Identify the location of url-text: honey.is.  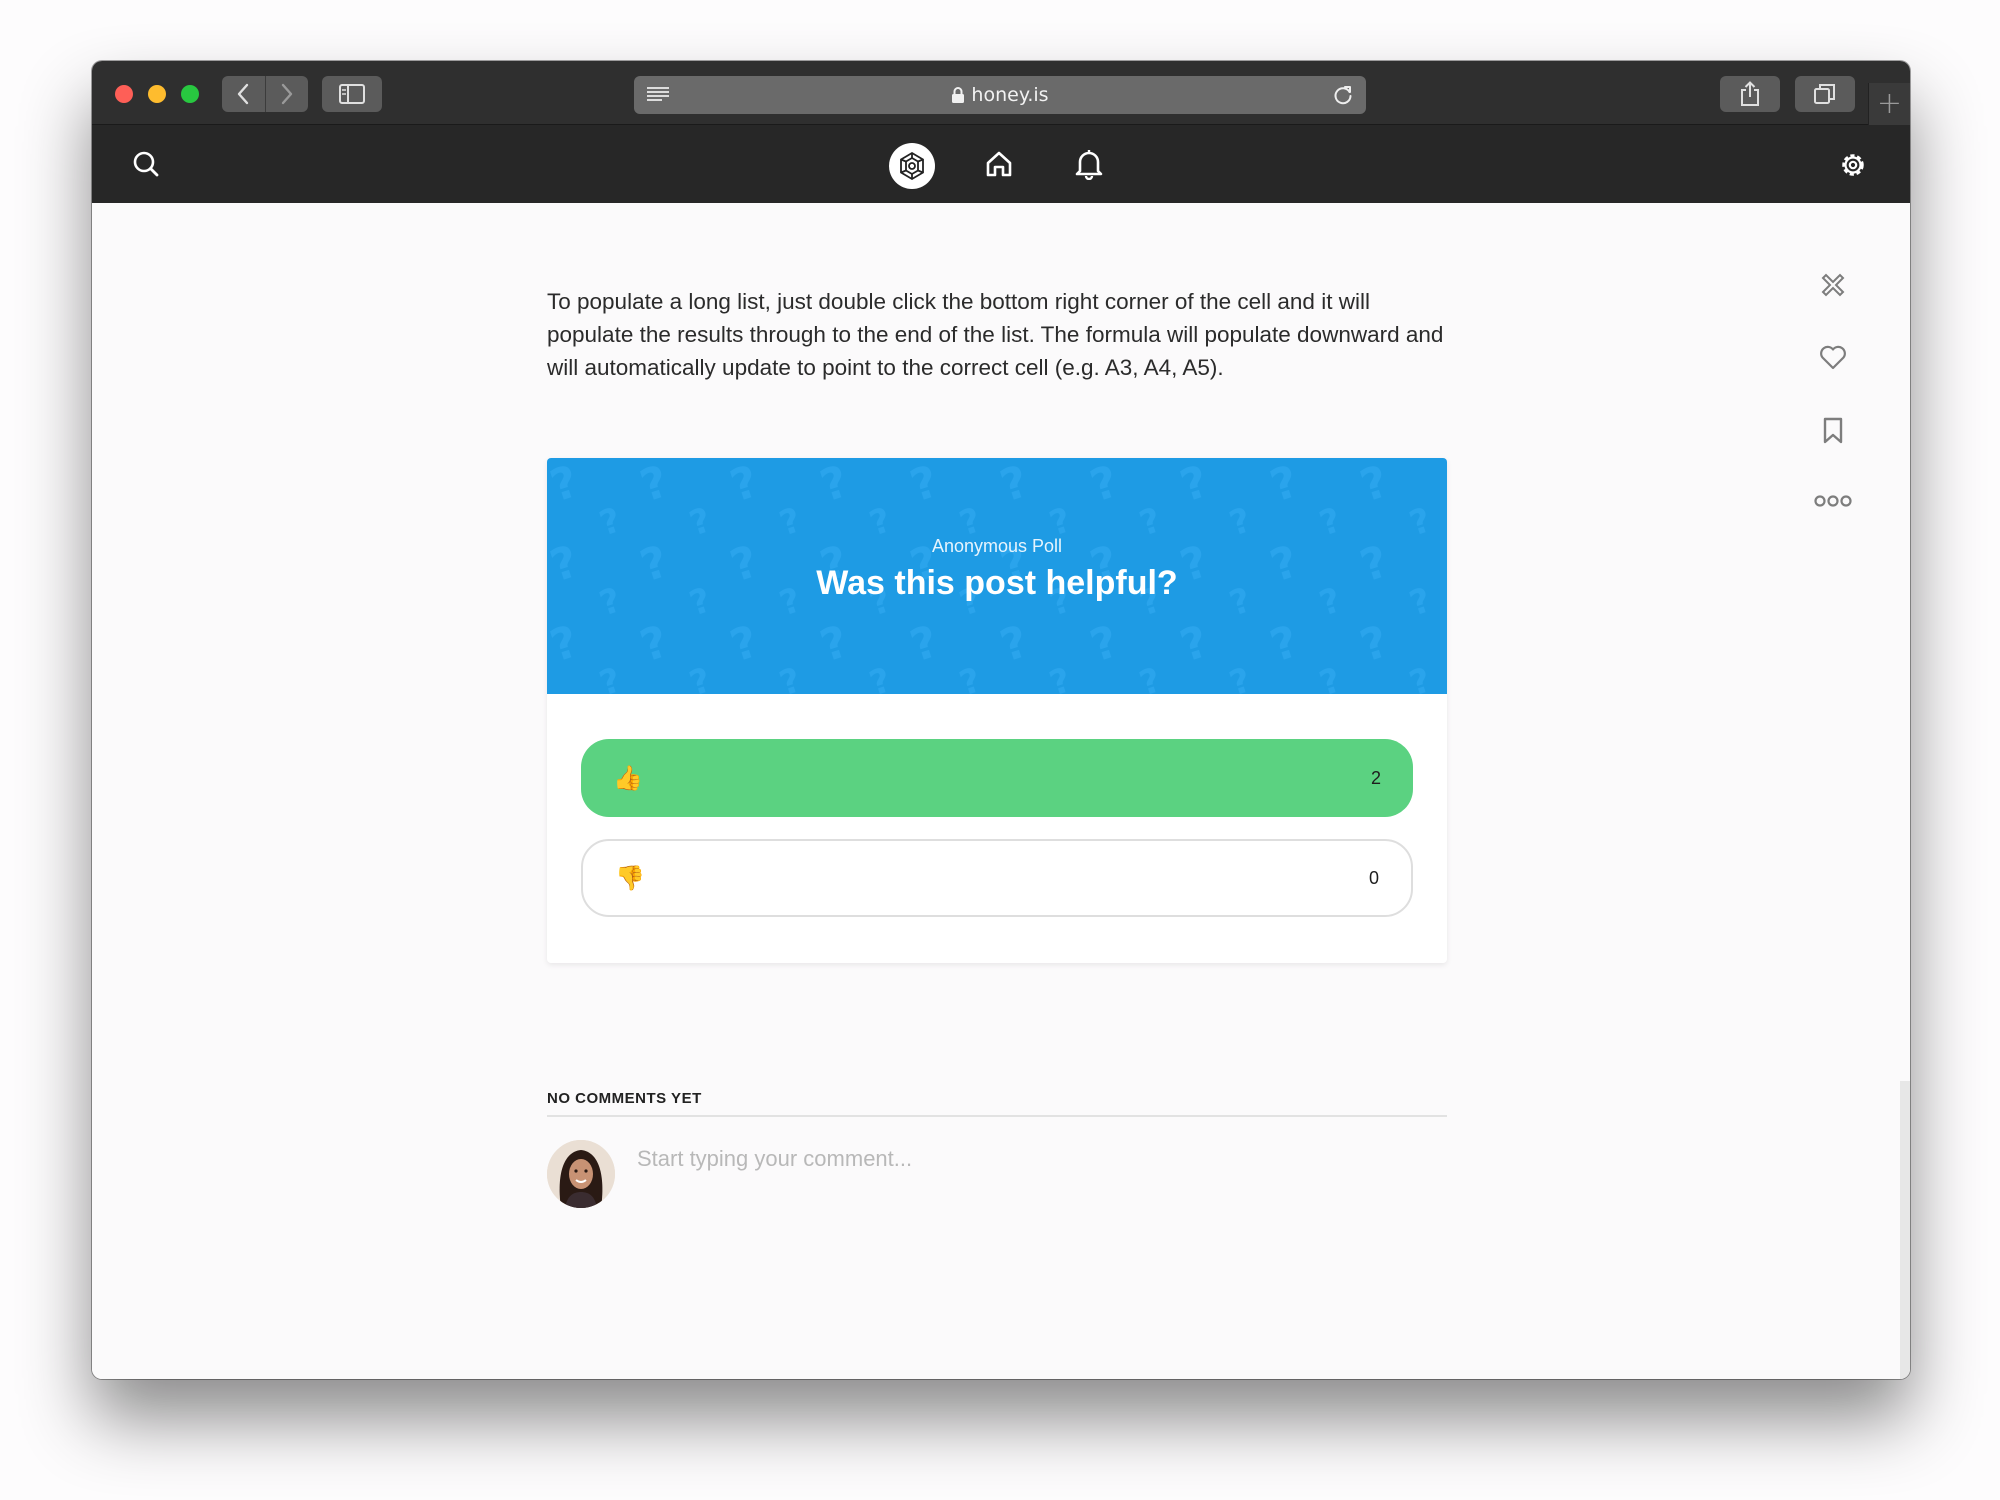
(1010, 95).